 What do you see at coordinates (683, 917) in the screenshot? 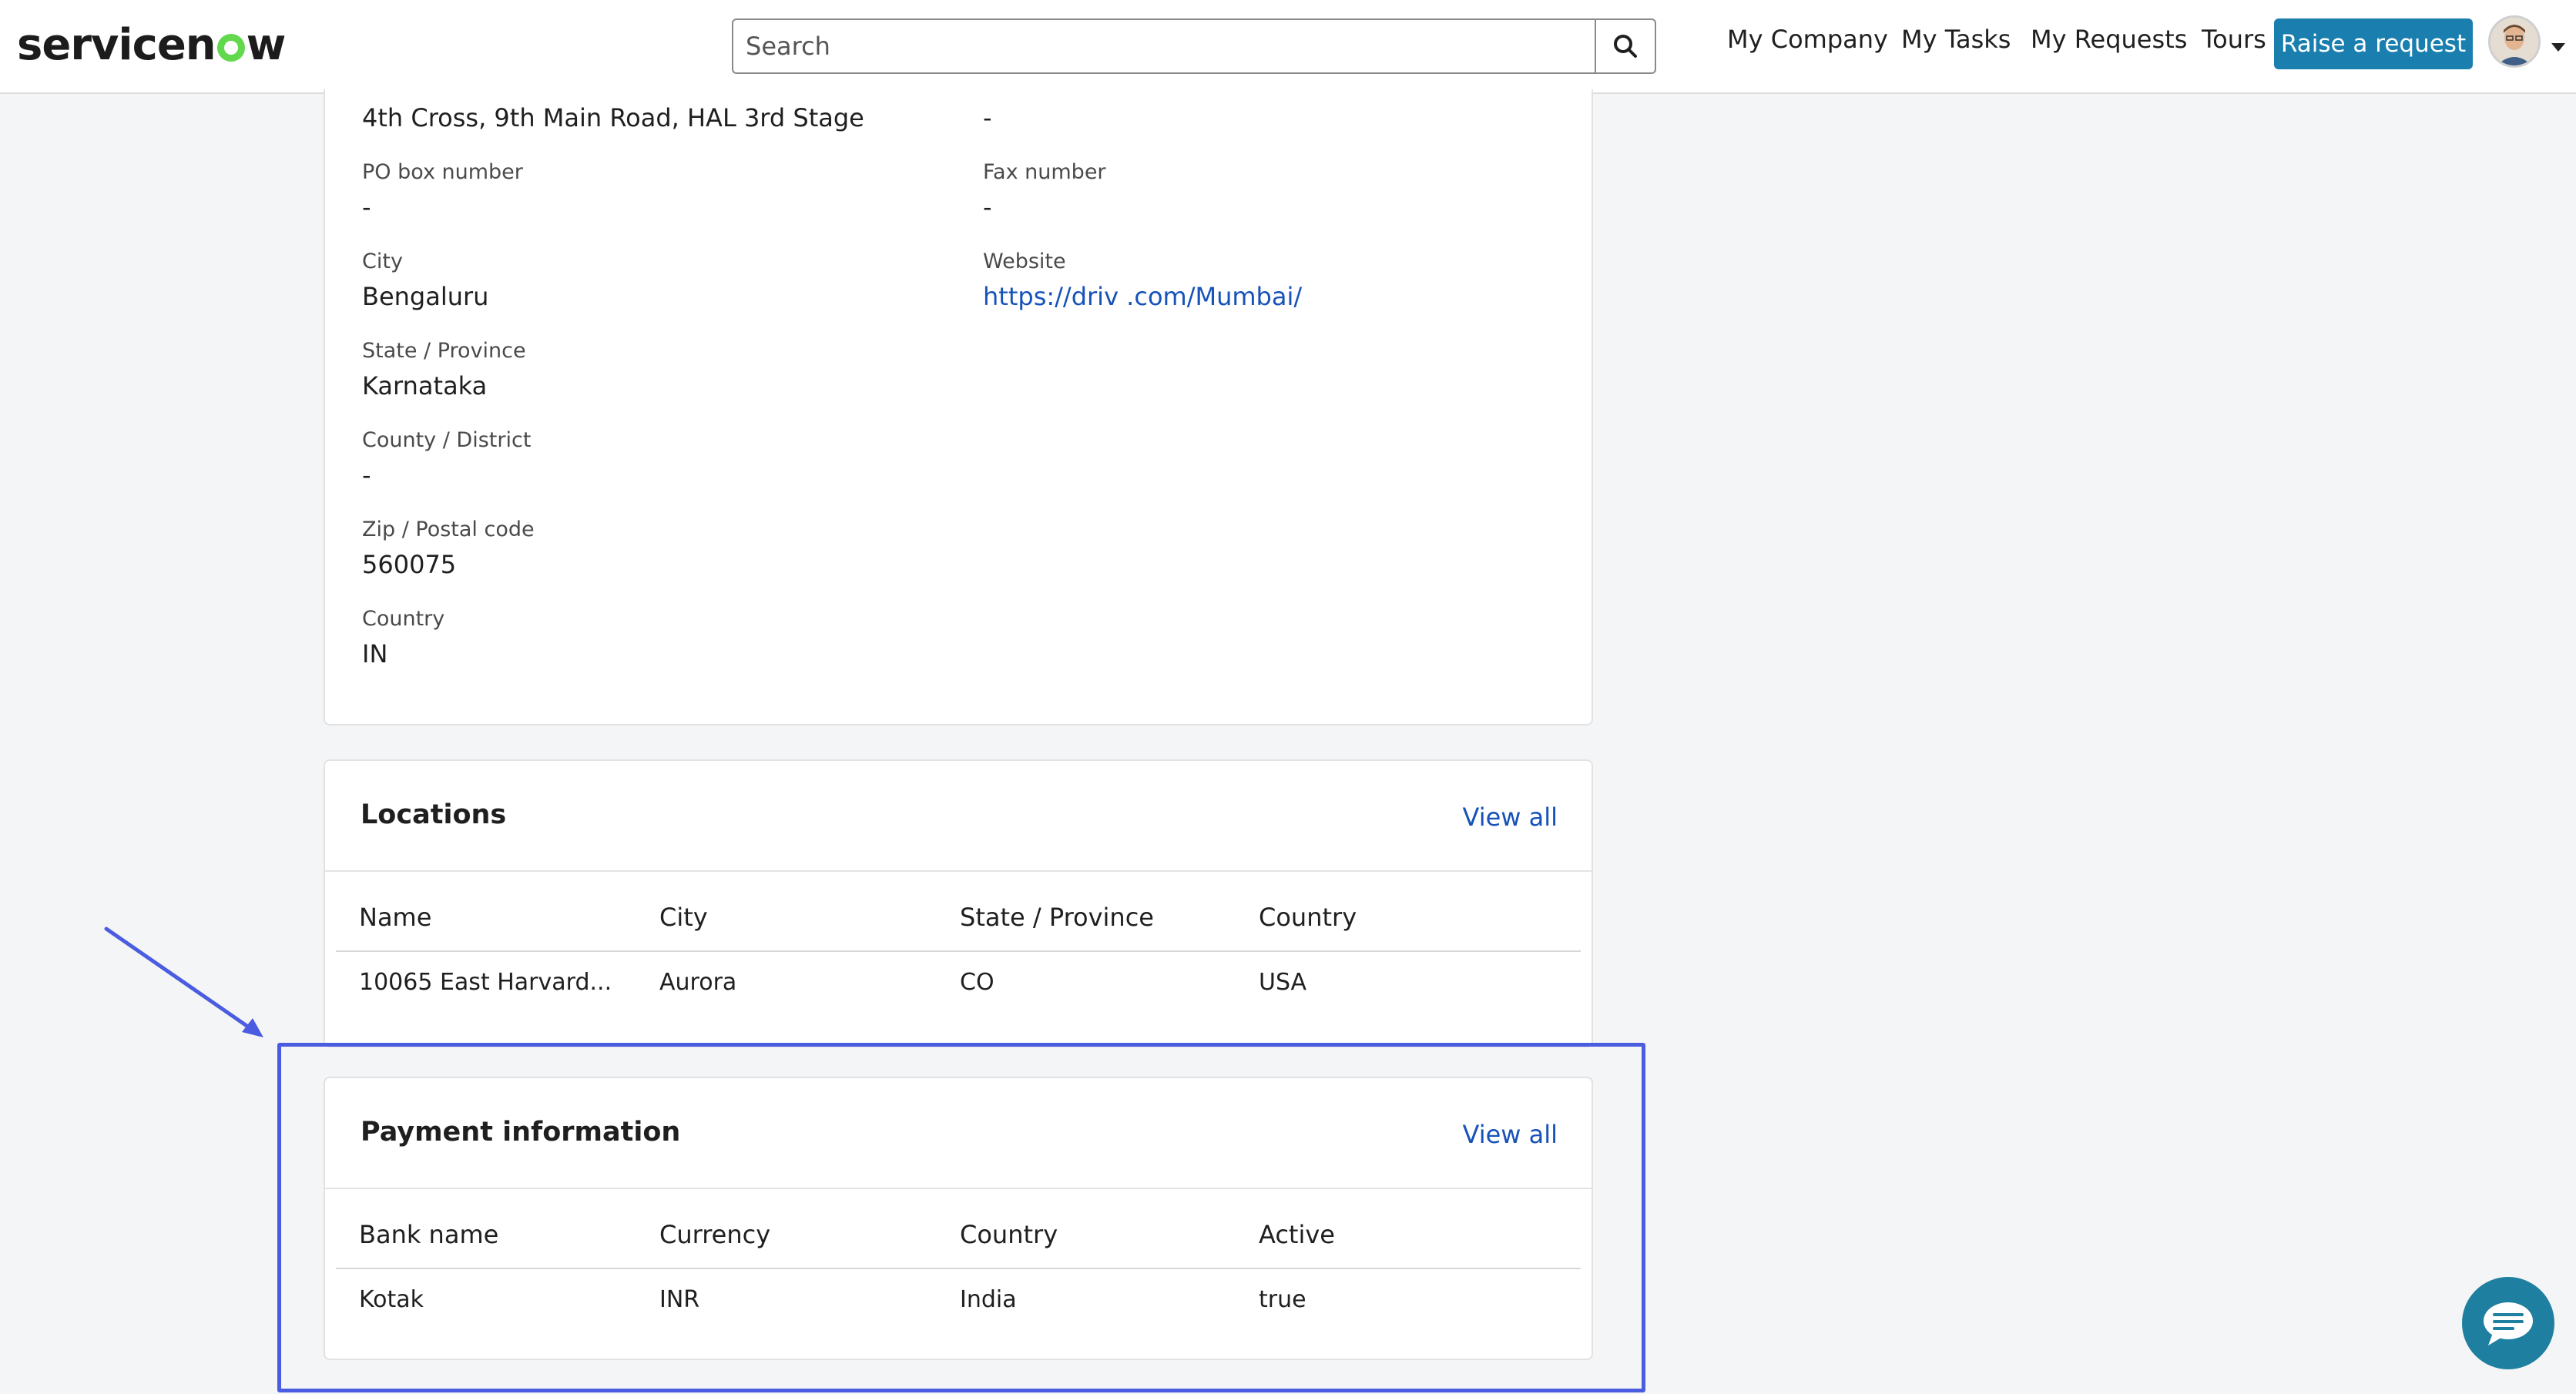
I see `locations-col-city: City` at bounding box center [683, 917].